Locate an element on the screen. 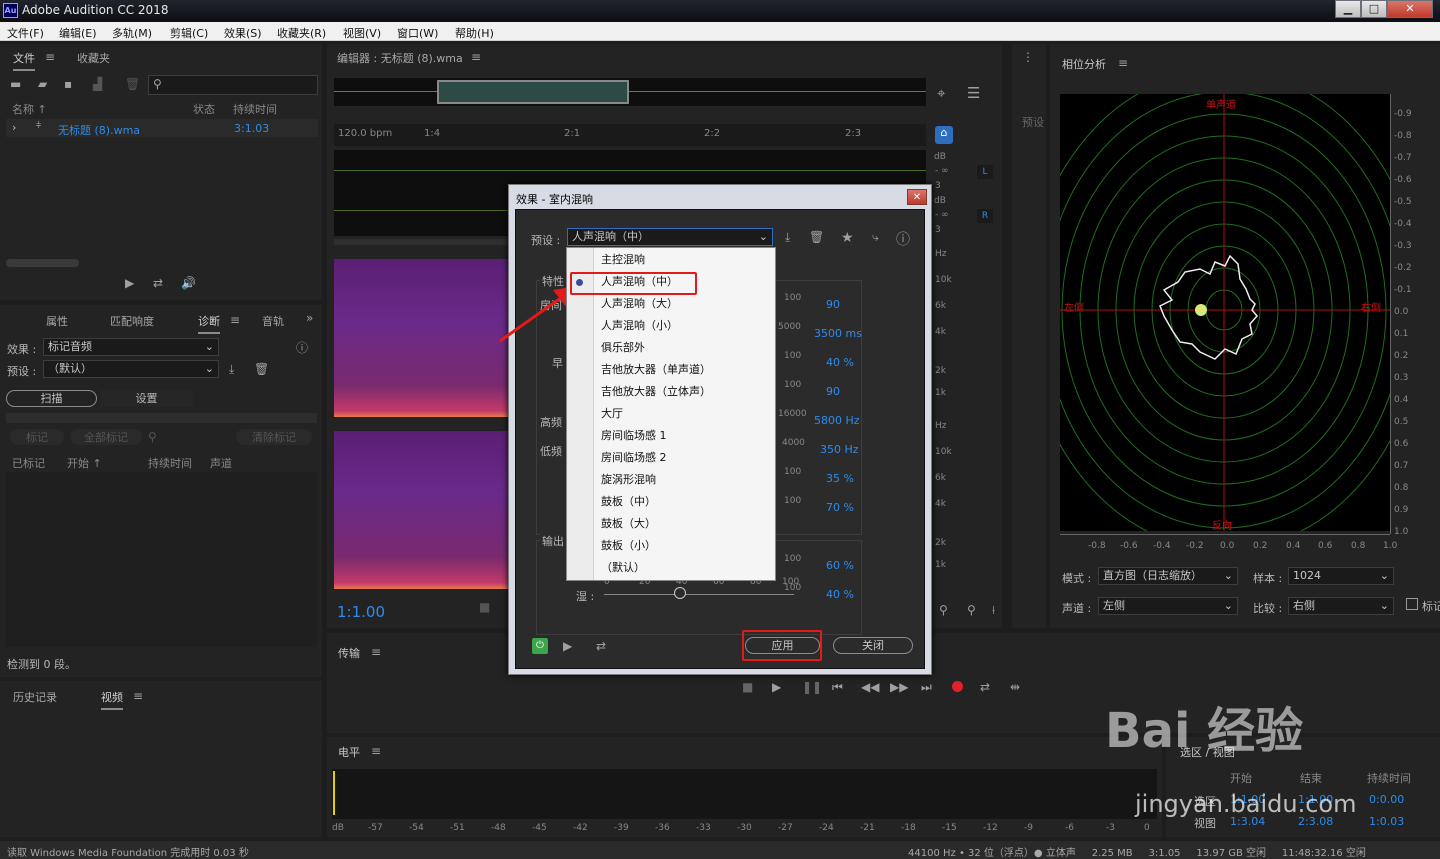  wet-slider-handle is located at coordinates (680, 593).